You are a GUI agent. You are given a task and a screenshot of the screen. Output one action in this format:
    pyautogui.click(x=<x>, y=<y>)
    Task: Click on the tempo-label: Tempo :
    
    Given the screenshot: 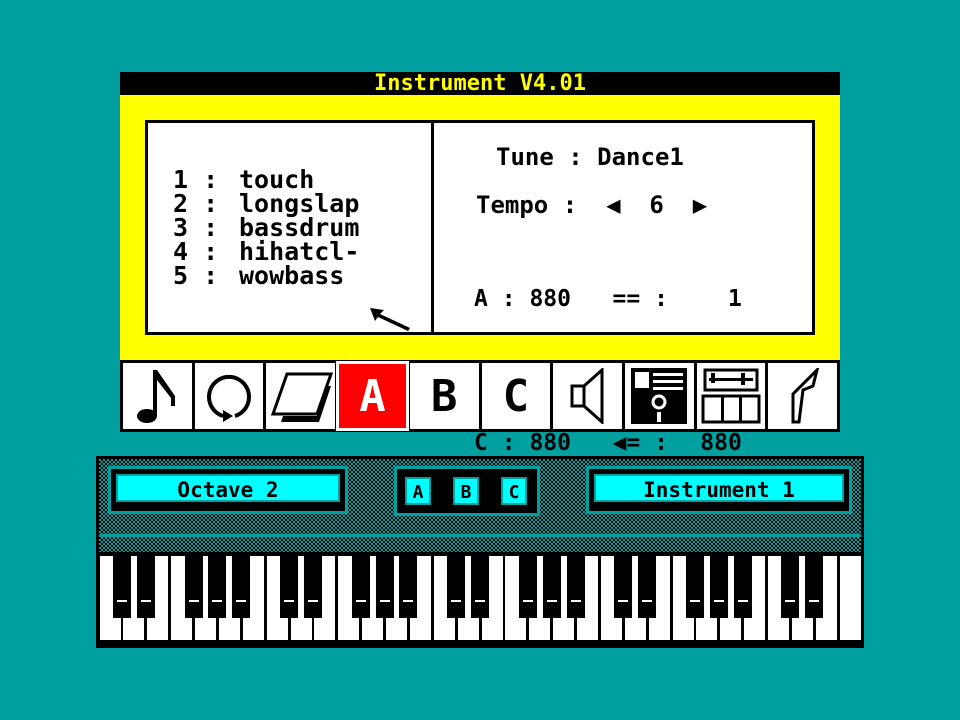 What is the action you would take?
    pyautogui.click(x=527, y=205)
    